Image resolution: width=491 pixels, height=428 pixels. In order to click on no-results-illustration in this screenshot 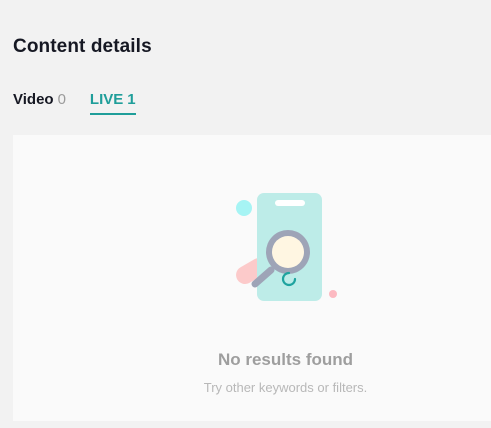, I will do `click(288, 247)`.